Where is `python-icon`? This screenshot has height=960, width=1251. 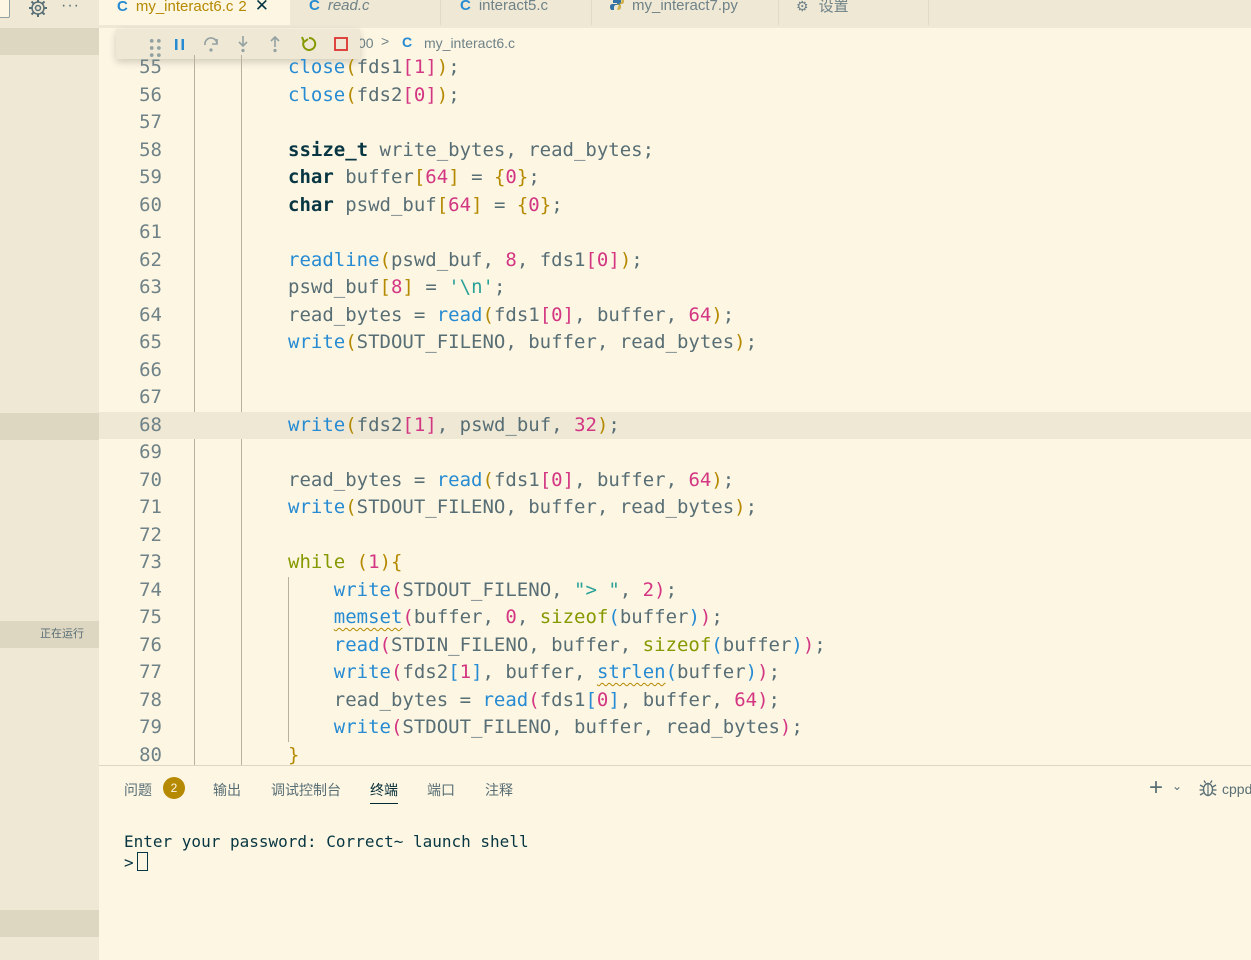 python-icon is located at coordinates (617, 5).